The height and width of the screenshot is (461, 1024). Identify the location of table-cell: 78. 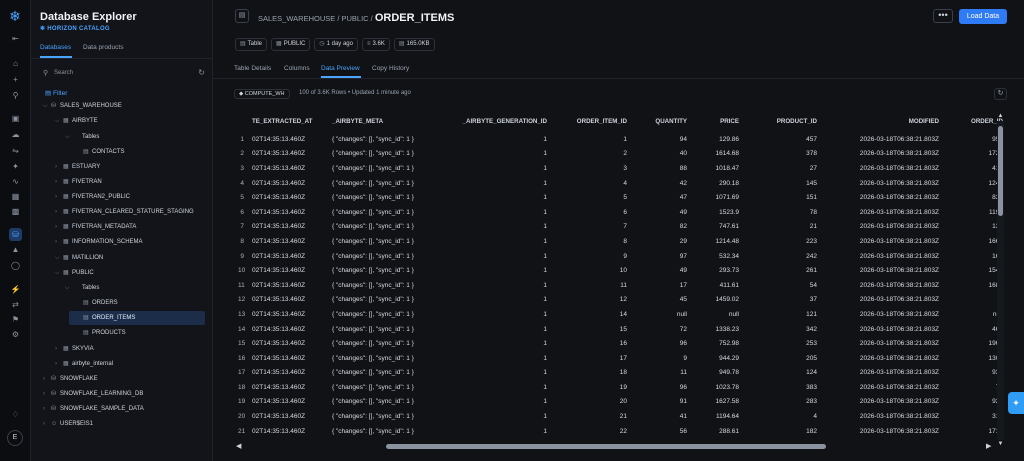
(782, 212).